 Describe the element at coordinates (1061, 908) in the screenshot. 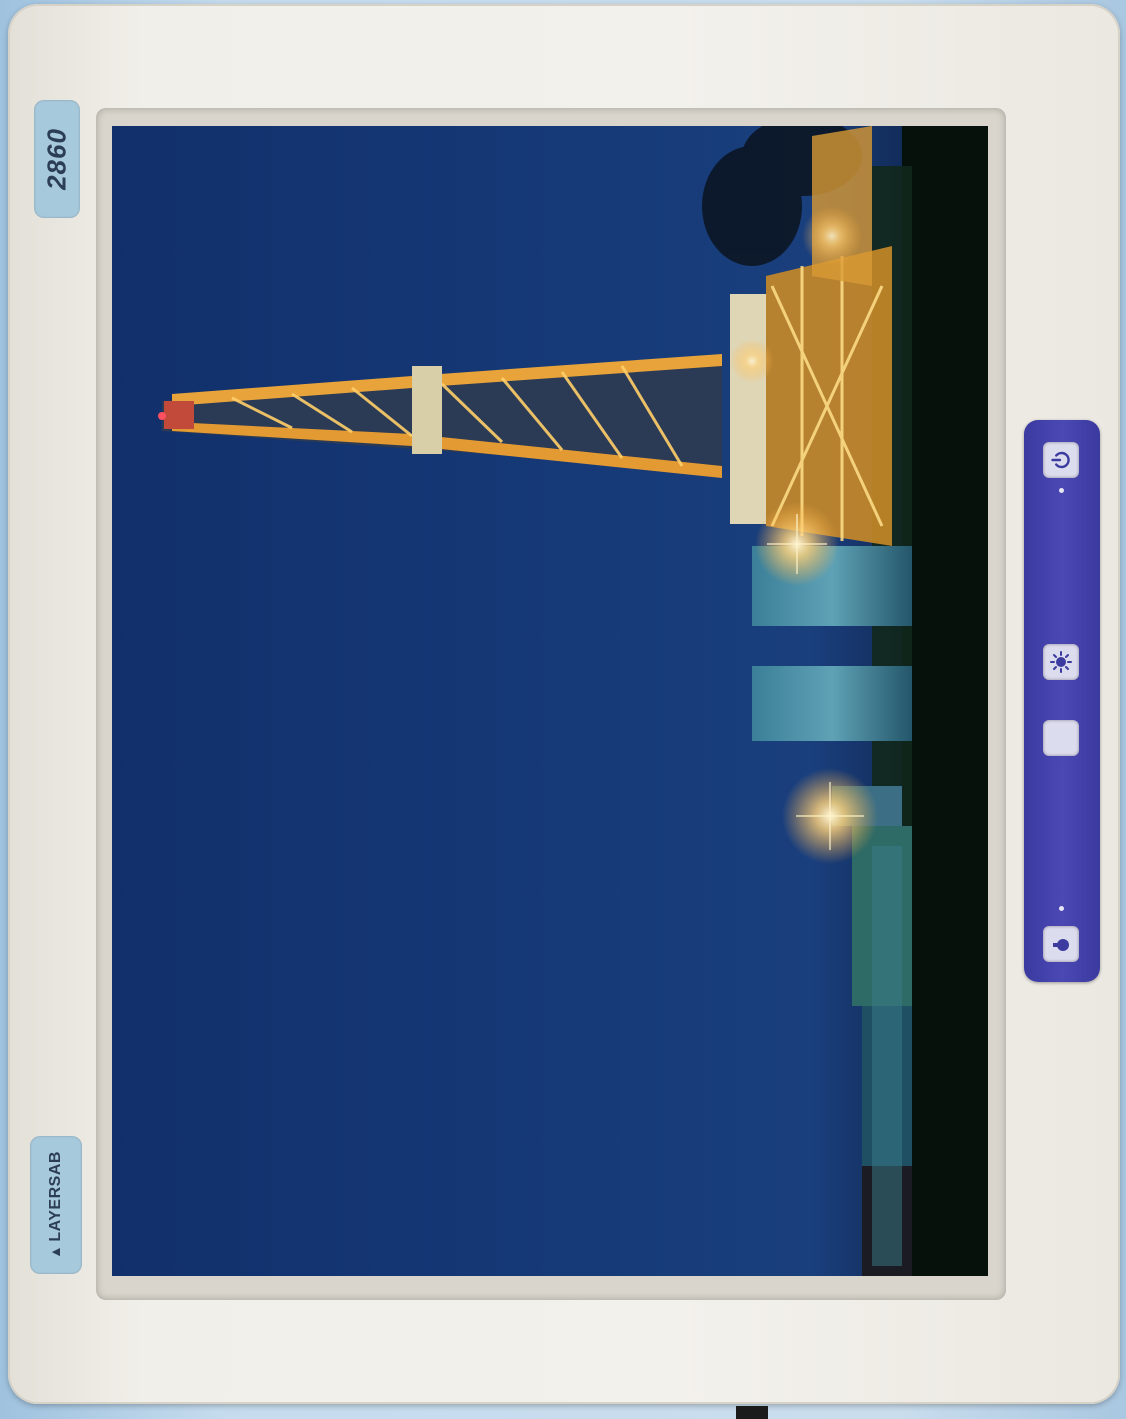

I see `source-led` at that location.